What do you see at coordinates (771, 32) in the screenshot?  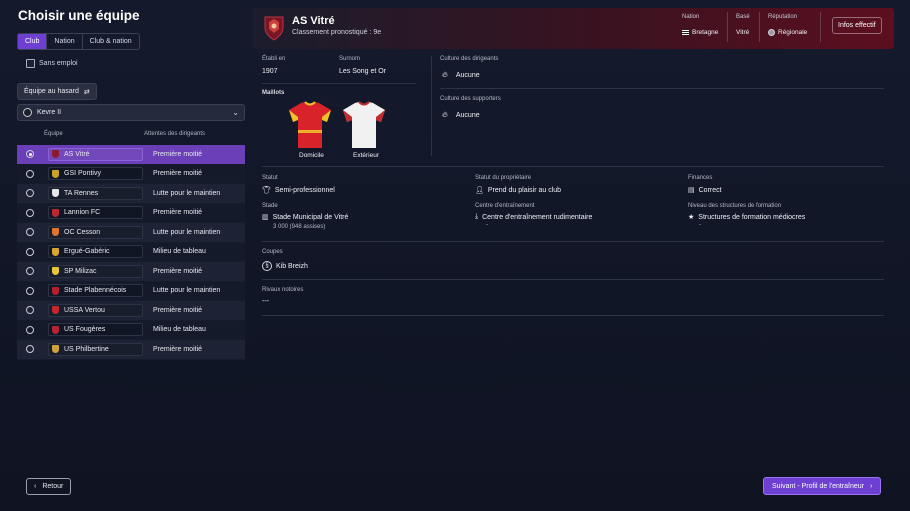 I see `reputation-icon` at bounding box center [771, 32].